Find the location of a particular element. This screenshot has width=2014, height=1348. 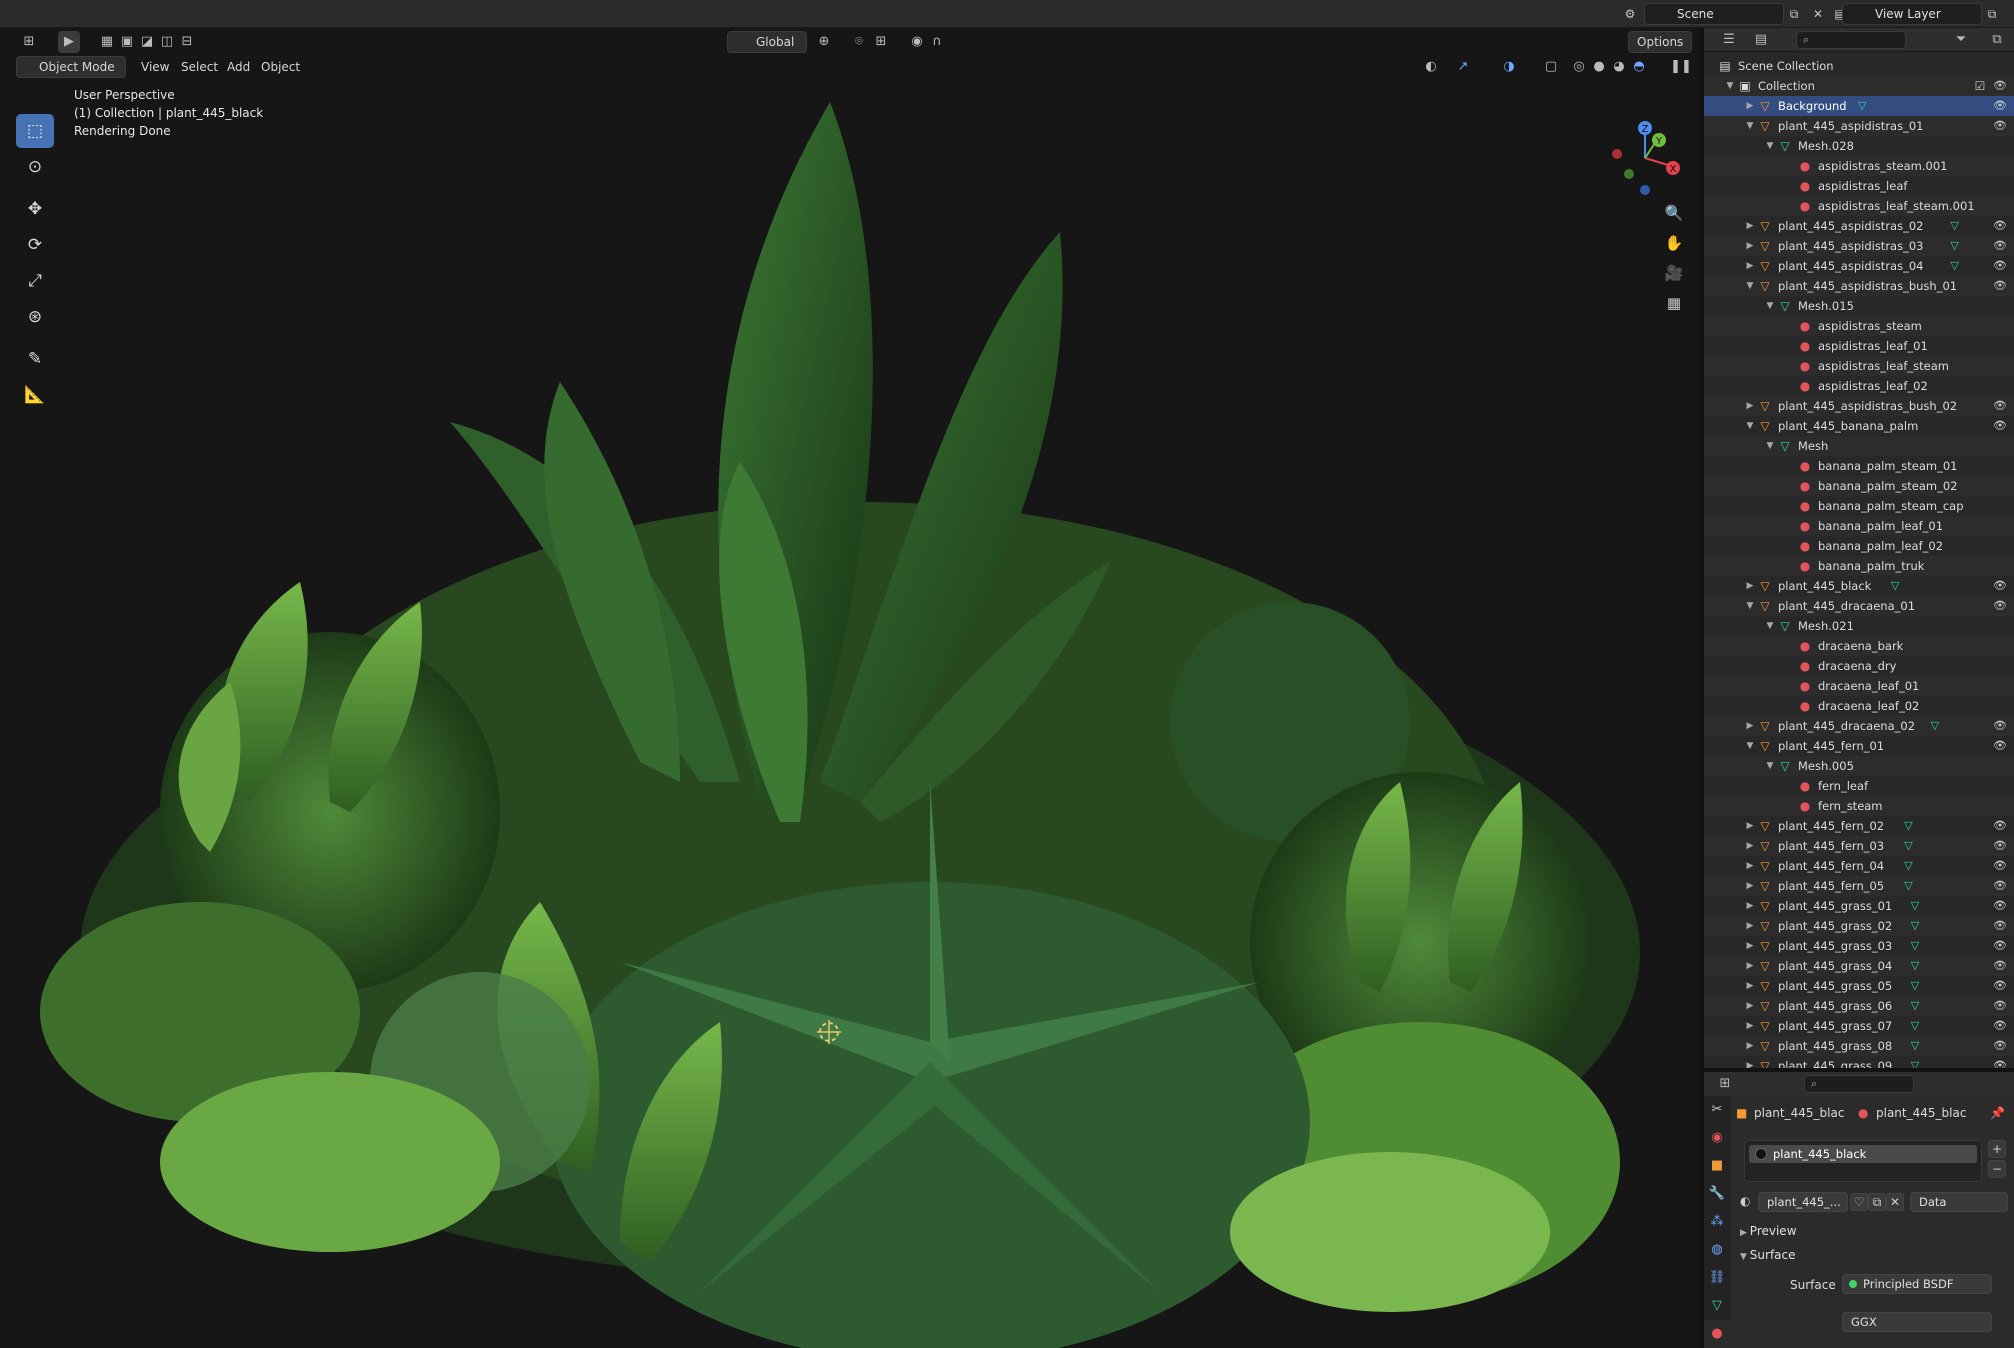

select-subtract-icon: ◪ is located at coordinates (147, 42).